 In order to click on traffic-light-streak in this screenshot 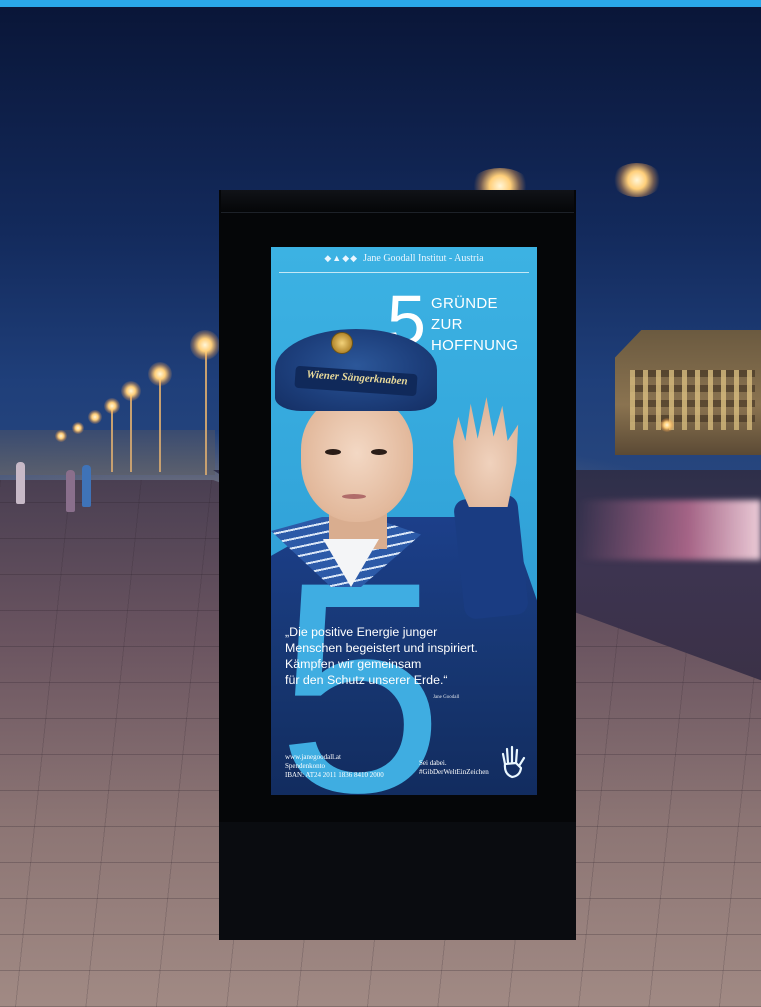, I will do `click(669, 530)`.